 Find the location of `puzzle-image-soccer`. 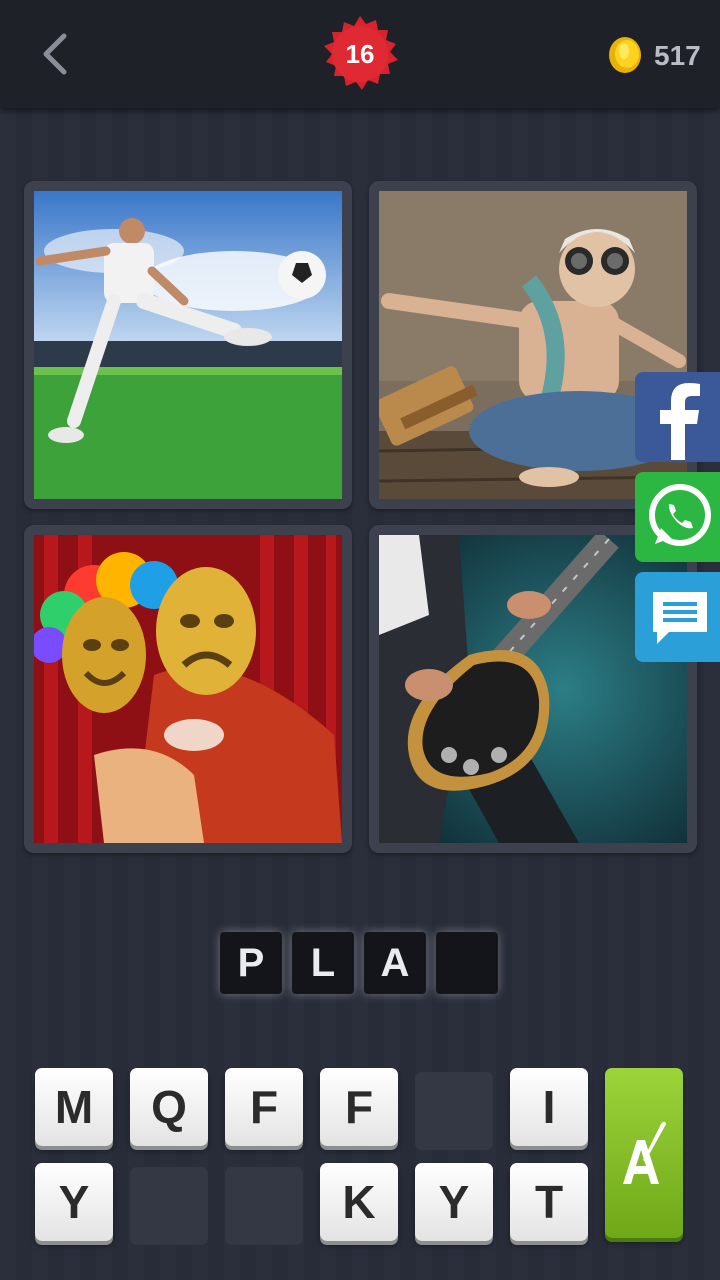

puzzle-image-soccer is located at coordinates (188, 345).